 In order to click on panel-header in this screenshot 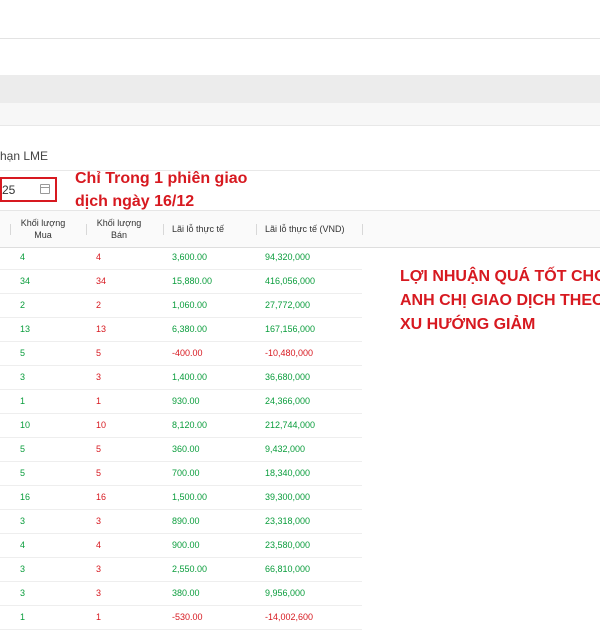, I will do `click(300, 89)`.